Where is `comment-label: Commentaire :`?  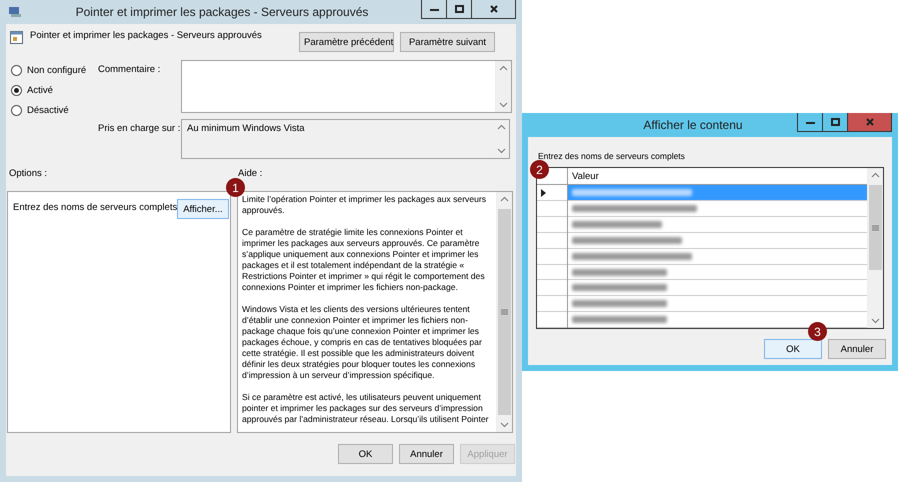
comment-label: Commentaire : is located at coordinates (130, 70).